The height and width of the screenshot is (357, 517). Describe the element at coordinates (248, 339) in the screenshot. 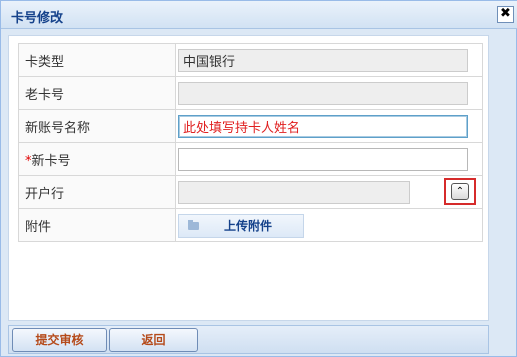

I see `dialog-footer: 提交审核 返回` at that location.